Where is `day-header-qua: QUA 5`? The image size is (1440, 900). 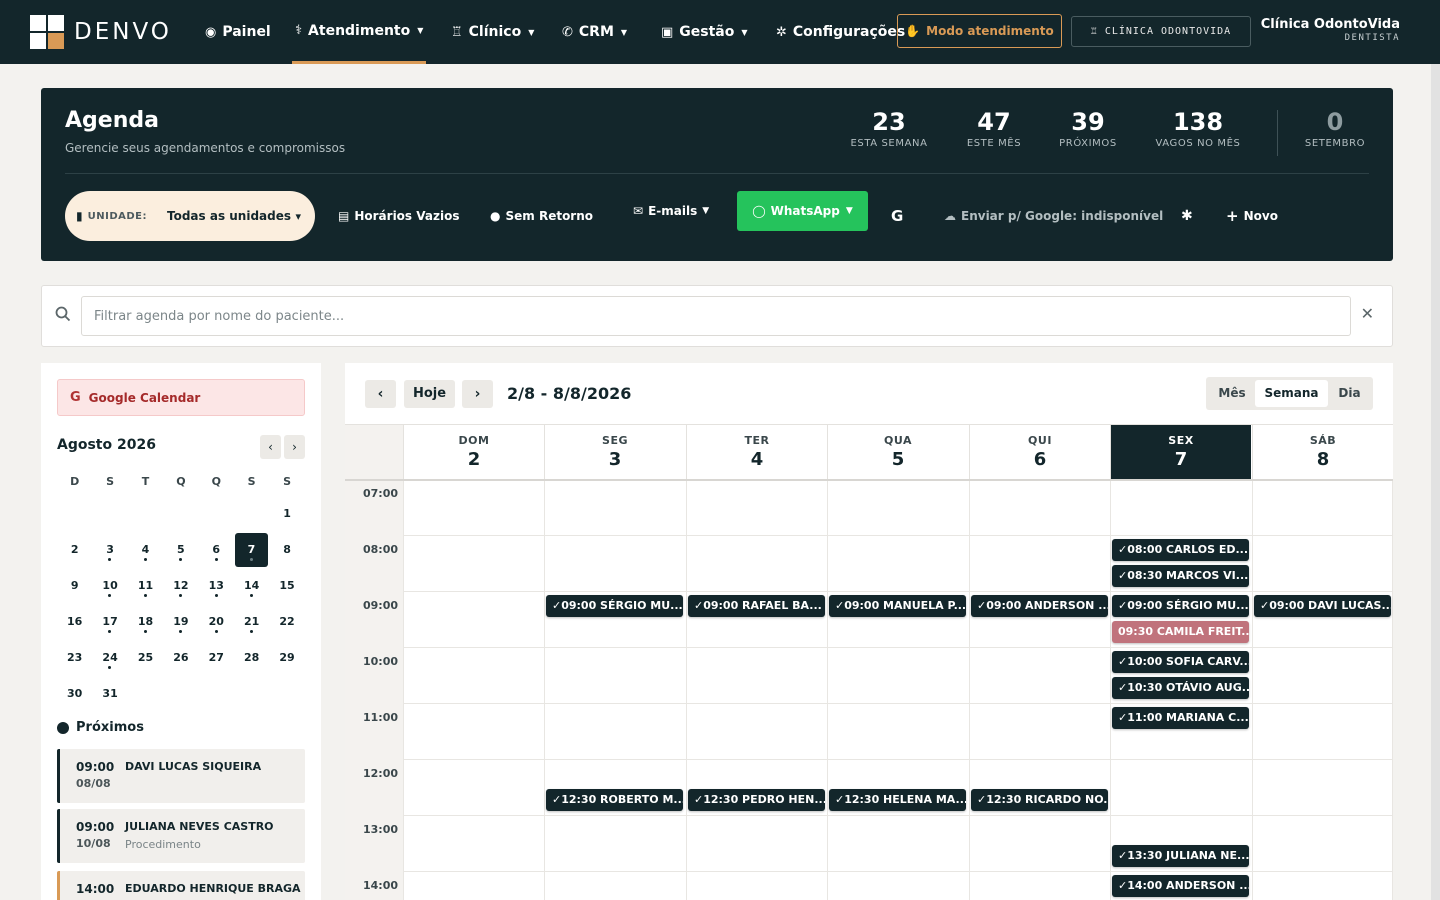
day-header-qua: QUA 5 is located at coordinates (897, 452).